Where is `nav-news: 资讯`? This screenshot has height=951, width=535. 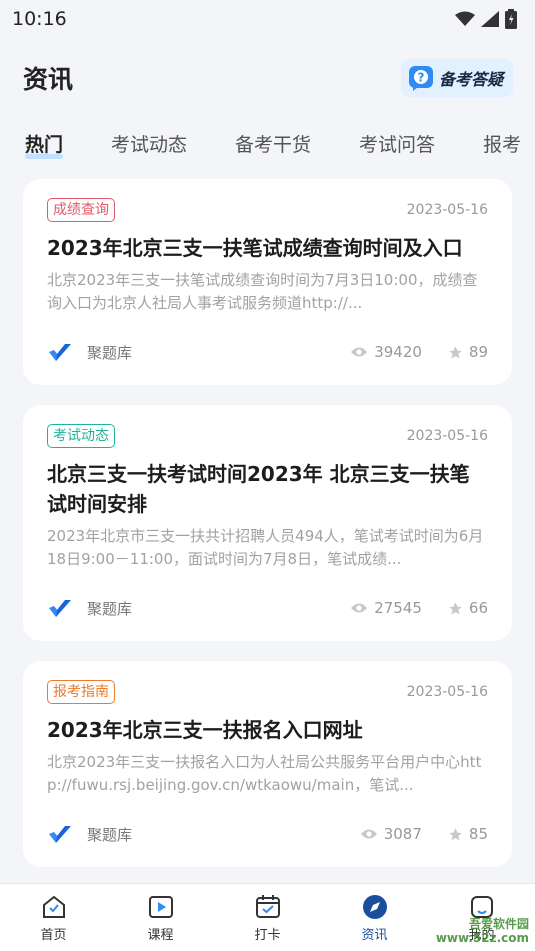 nav-news: 资讯 is located at coordinates (375, 918).